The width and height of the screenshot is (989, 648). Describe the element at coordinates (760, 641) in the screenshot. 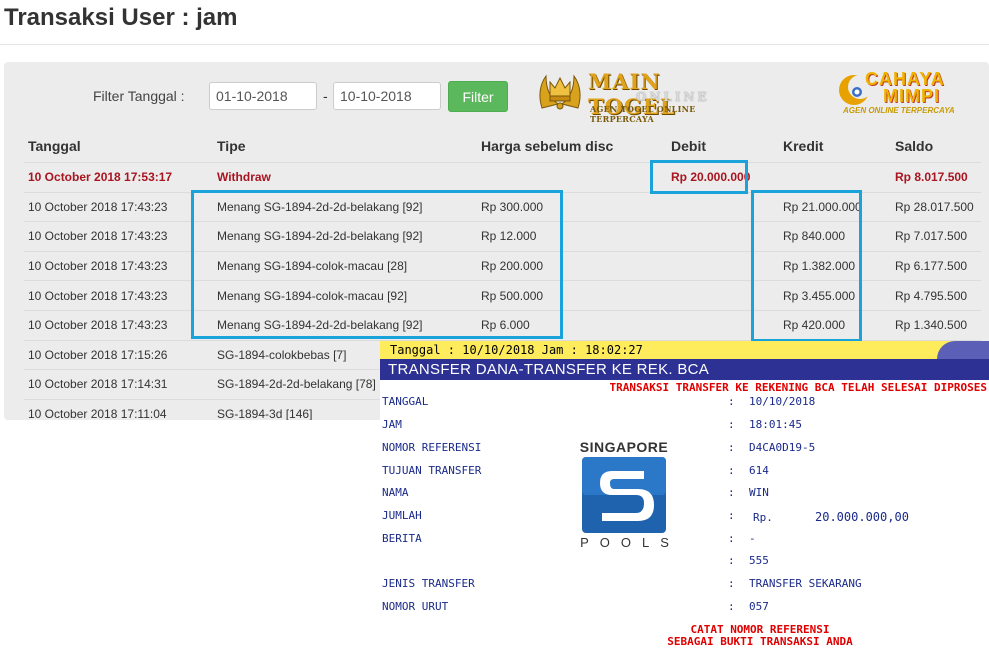

I see `receipt-footer-line2: SEBAGAI BUKTI TRANSAKSI ANDA` at that location.